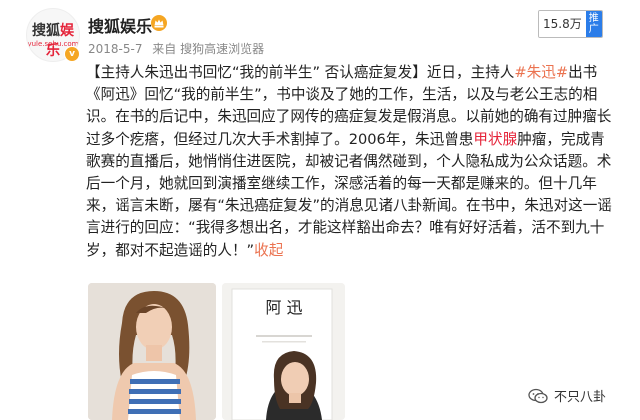 Image resolution: width=640 pixels, height=420 pixels. Describe the element at coordinates (256, 72) in the screenshot. I see `post-headline: 【主持人朱迅出书回忆“我的前半生” 否认癌症复发】` at that location.